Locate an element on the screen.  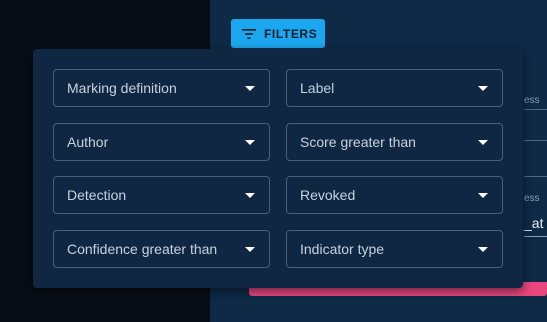
select-label: Marking definition is located at coordinates (122, 88).